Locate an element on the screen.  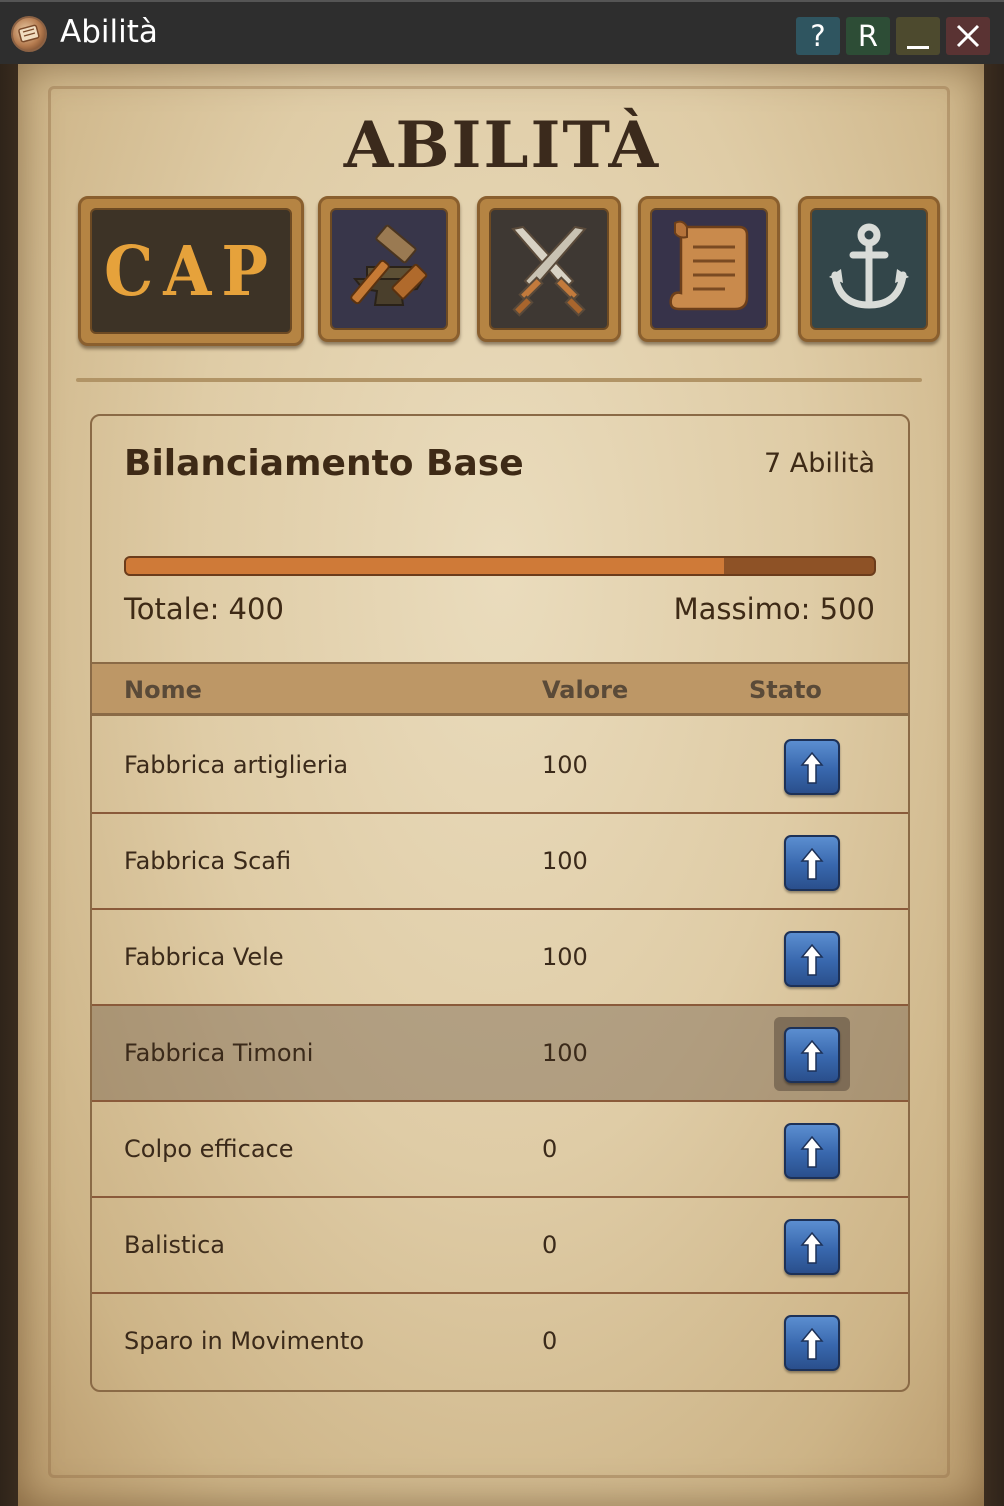
table-row: Fabbrica Vele 100 is located at coordinates (500, 958).